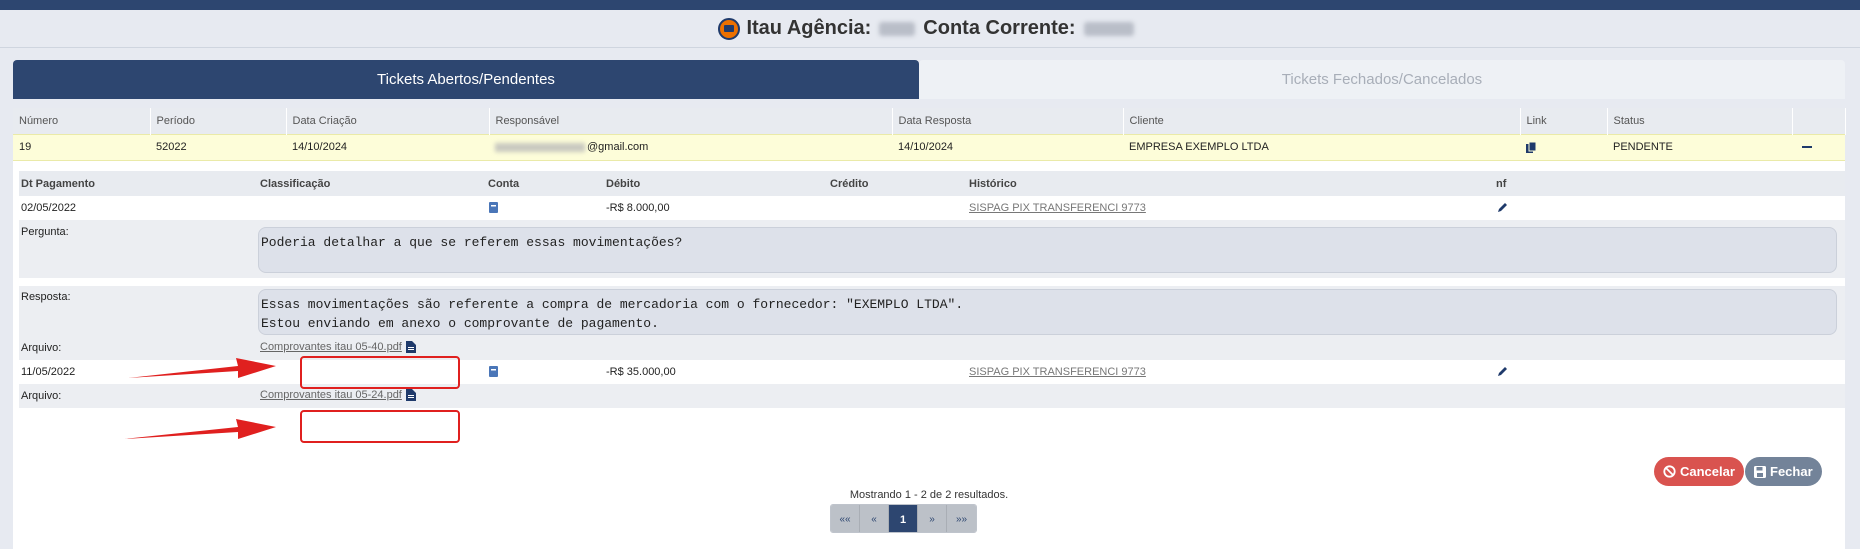 The width and height of the screenshot is (1860, 549). Describe the element at coordinates (295, 184) in the screenshot. I see `col-classificacao: Classificação` at that location.